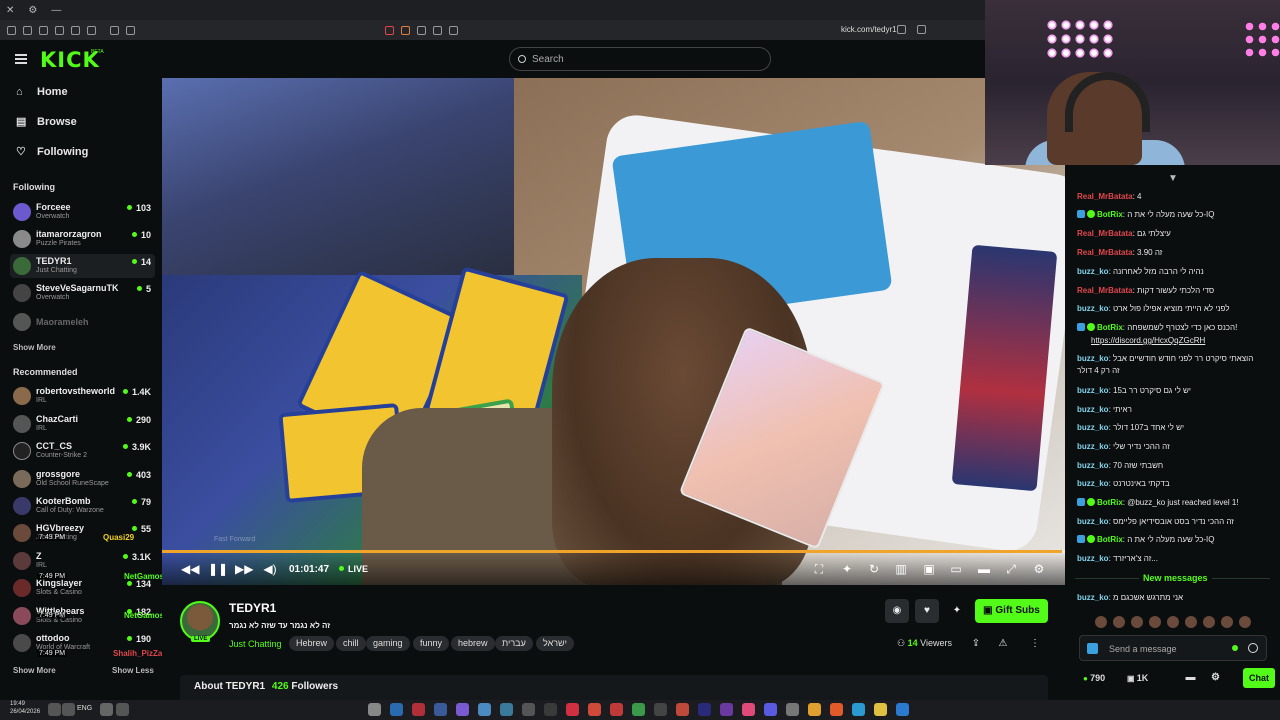 Image resolution: width=1280 pixels, height=720 pixels. I want to click on volume-icon: ◀), so click(270, 569).